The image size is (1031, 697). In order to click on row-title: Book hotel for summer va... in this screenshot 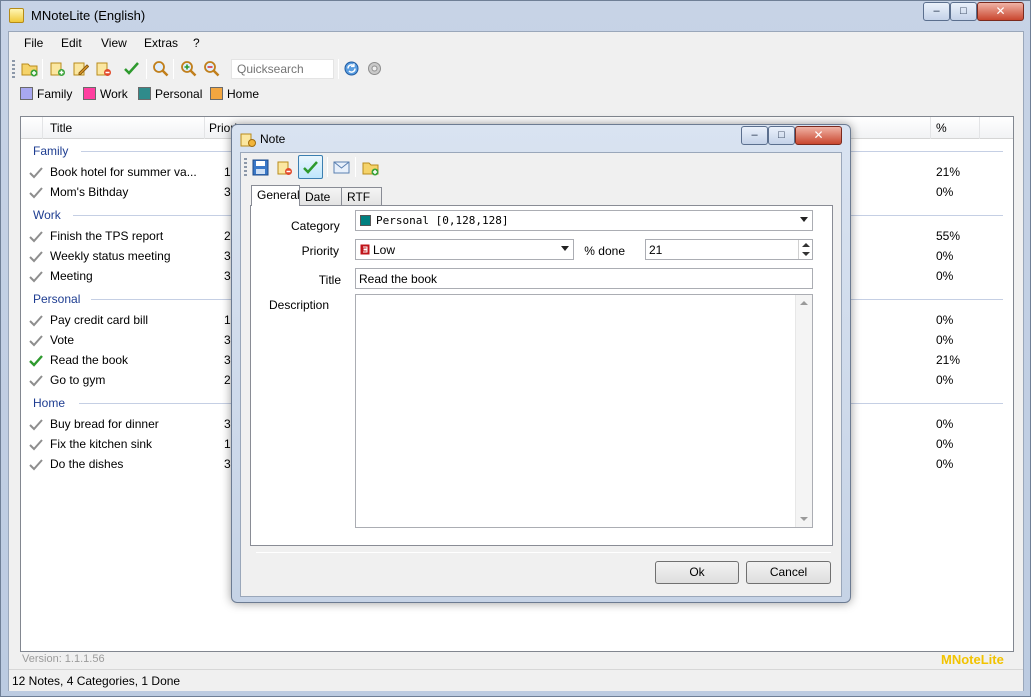, I will do `click(123, 172)`.